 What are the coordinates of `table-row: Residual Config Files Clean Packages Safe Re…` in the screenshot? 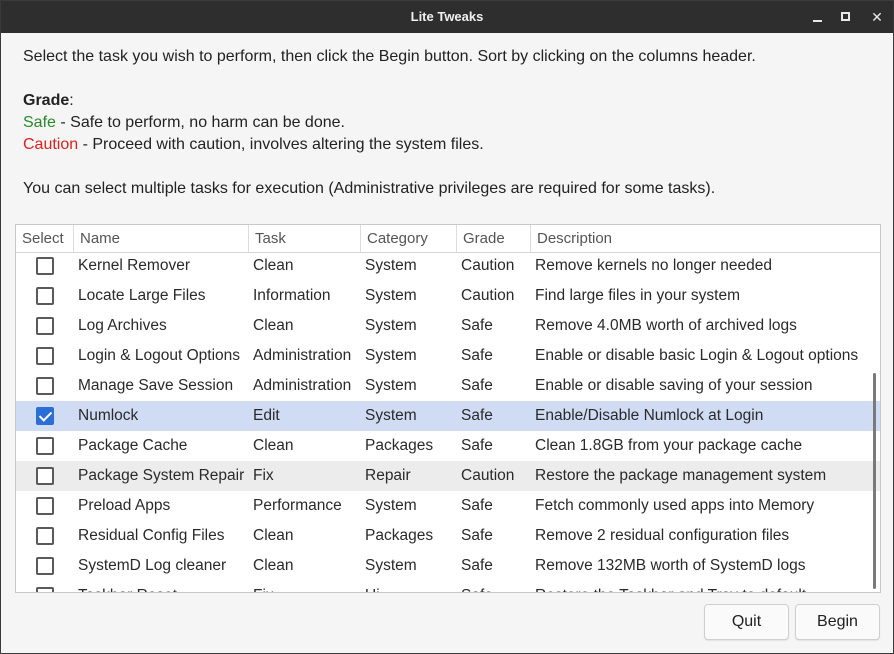 It's located at (448, 536).